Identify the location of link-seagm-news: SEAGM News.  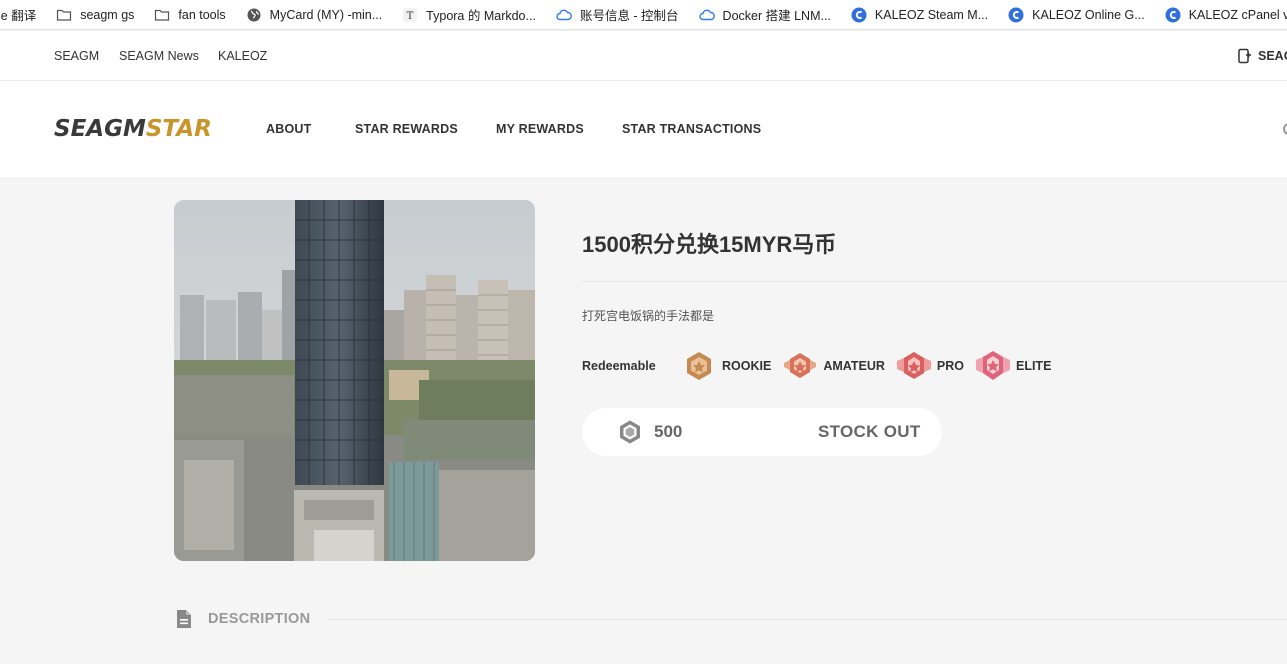
(159, 56).